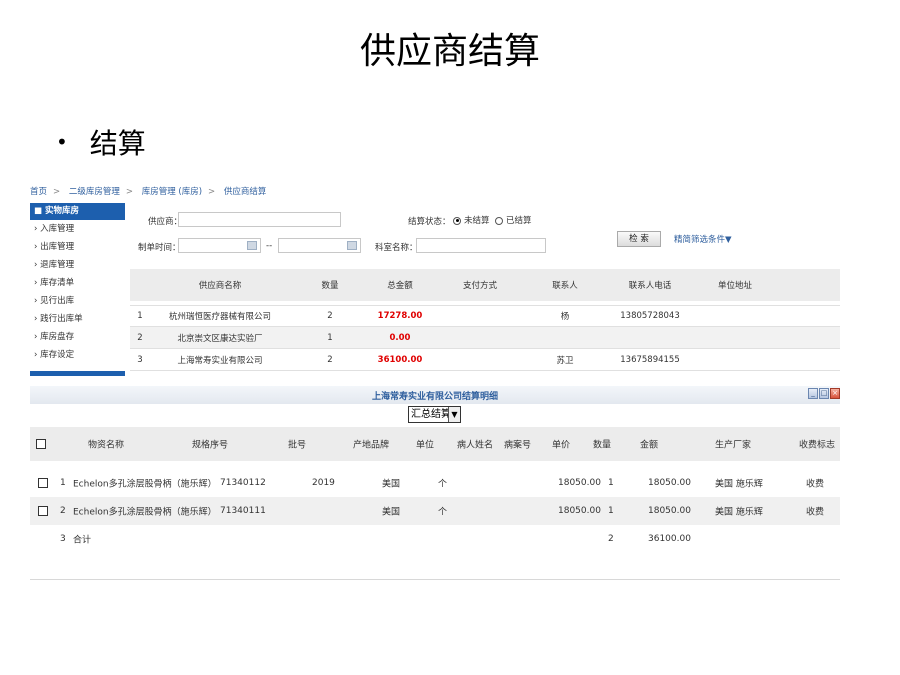  I want to click on radio-settled, so click(499, 220).